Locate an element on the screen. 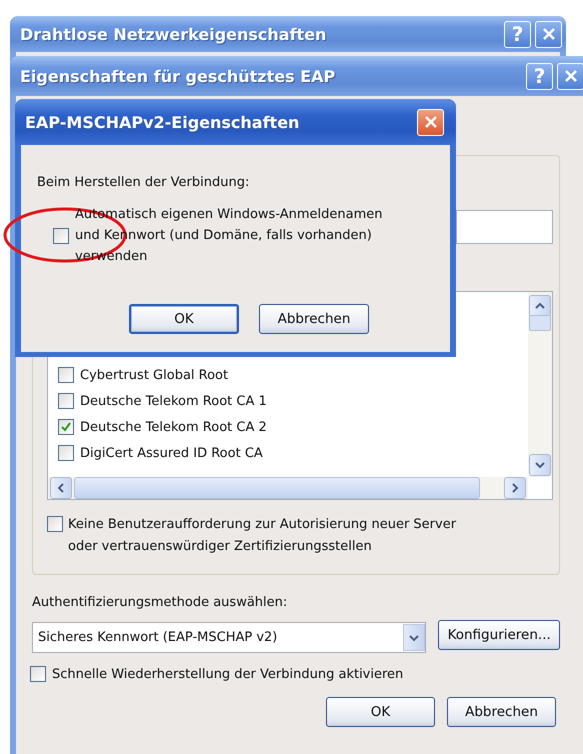 The width and height of the screenshot is (583, 754). chevron-down-icon is located at coordinates (540, 465).